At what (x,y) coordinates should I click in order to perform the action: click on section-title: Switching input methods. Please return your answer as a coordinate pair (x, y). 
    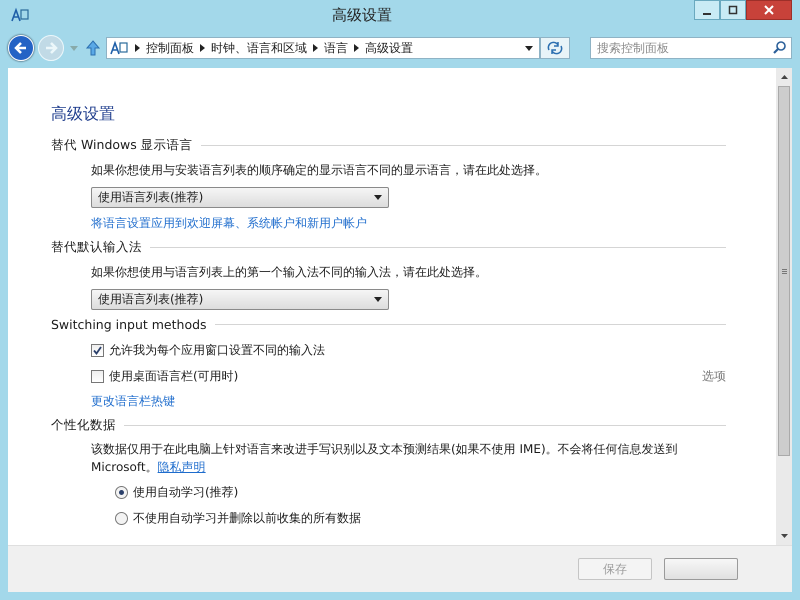
    Looking at the image, I should click on (129, 324).